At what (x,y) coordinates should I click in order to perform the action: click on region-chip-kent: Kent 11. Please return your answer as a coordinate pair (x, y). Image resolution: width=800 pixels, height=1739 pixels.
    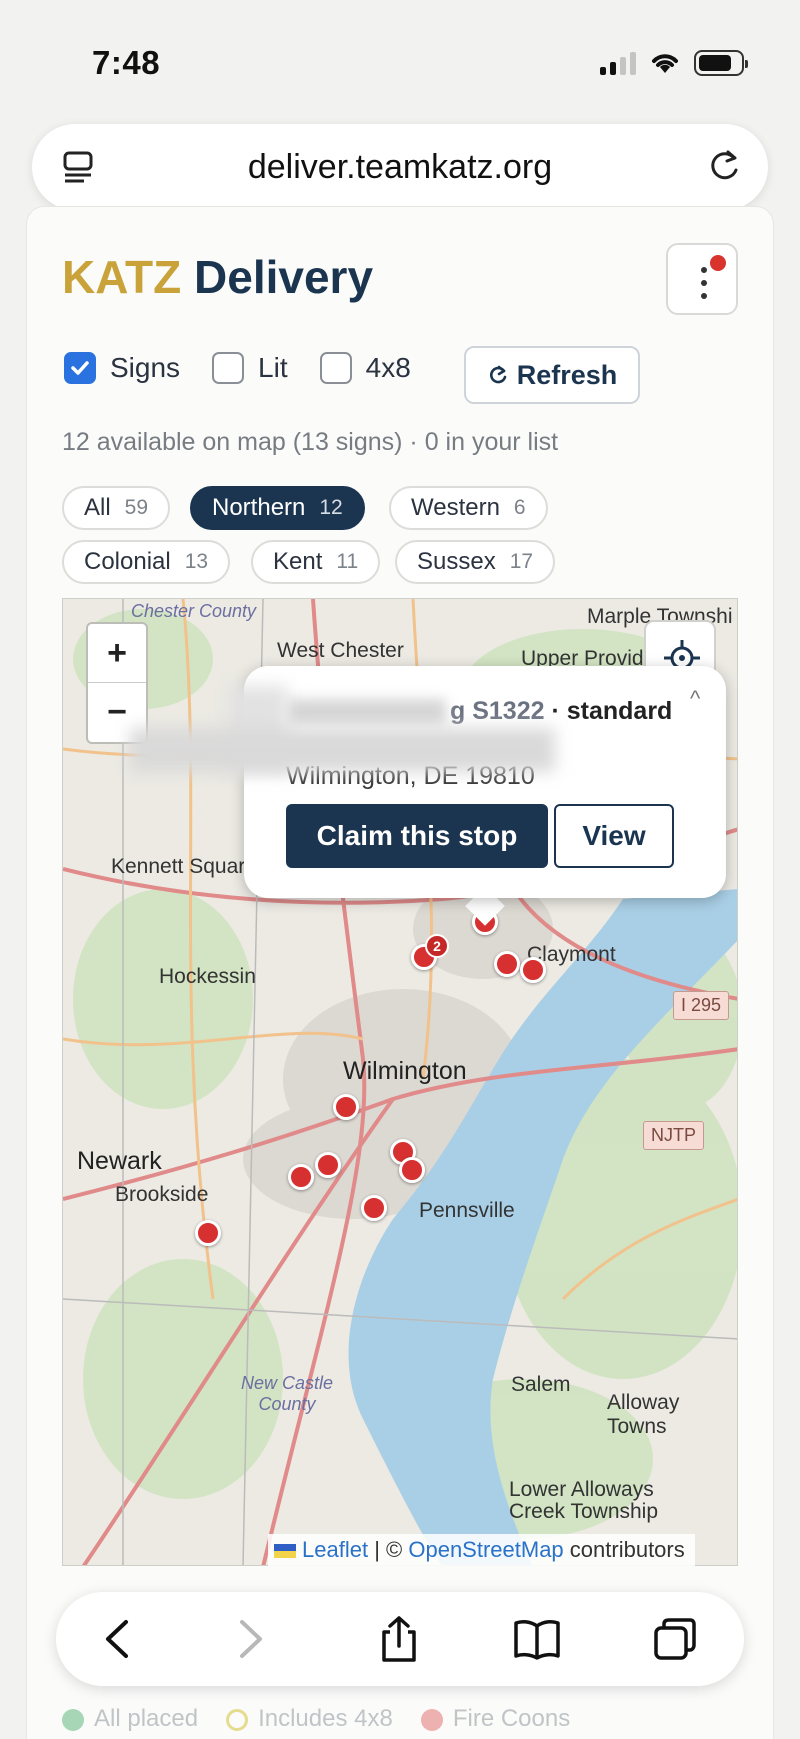
    Looking at the image, I should click on (316, 562).